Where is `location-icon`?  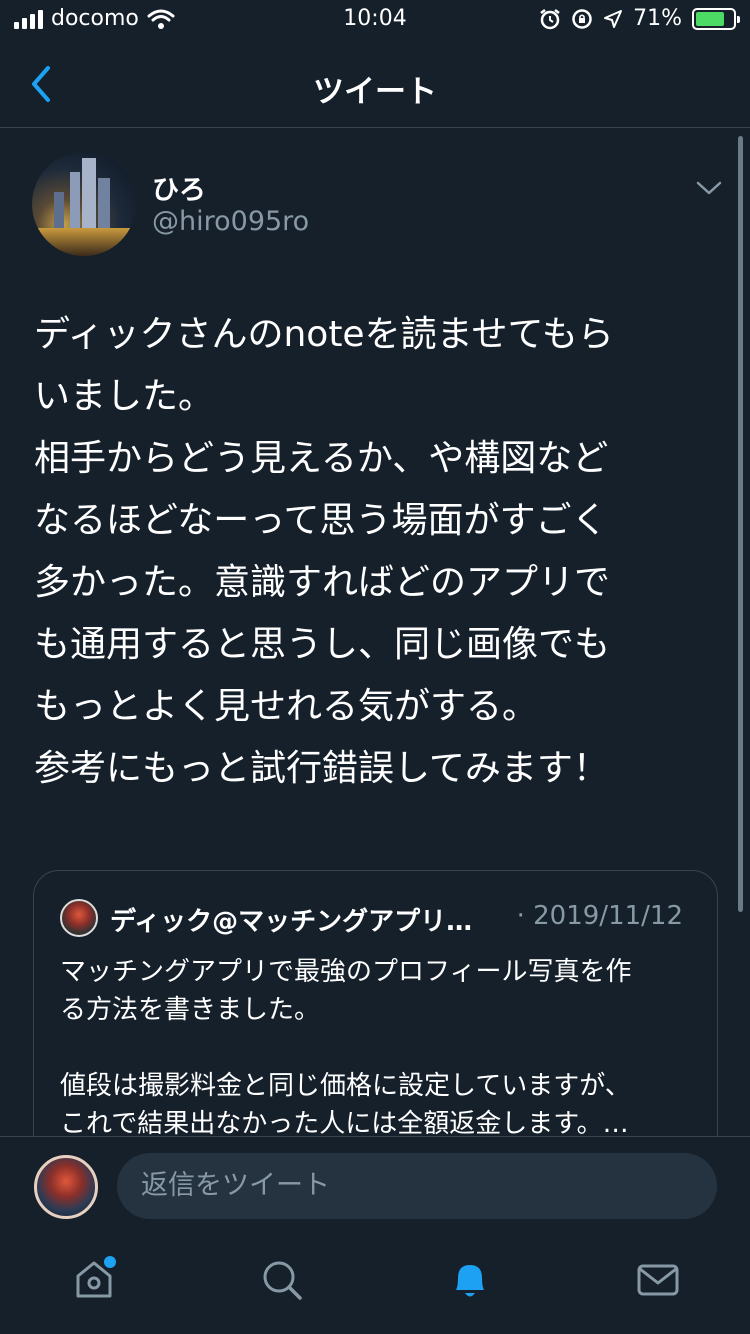
location-icon is located at coordinates (613, 18).